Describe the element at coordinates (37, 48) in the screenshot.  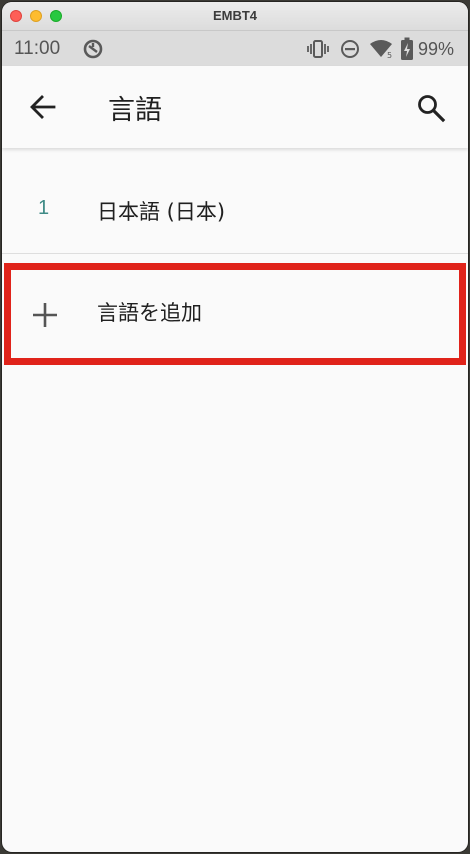
I see `status-time: 11:00` at that location.